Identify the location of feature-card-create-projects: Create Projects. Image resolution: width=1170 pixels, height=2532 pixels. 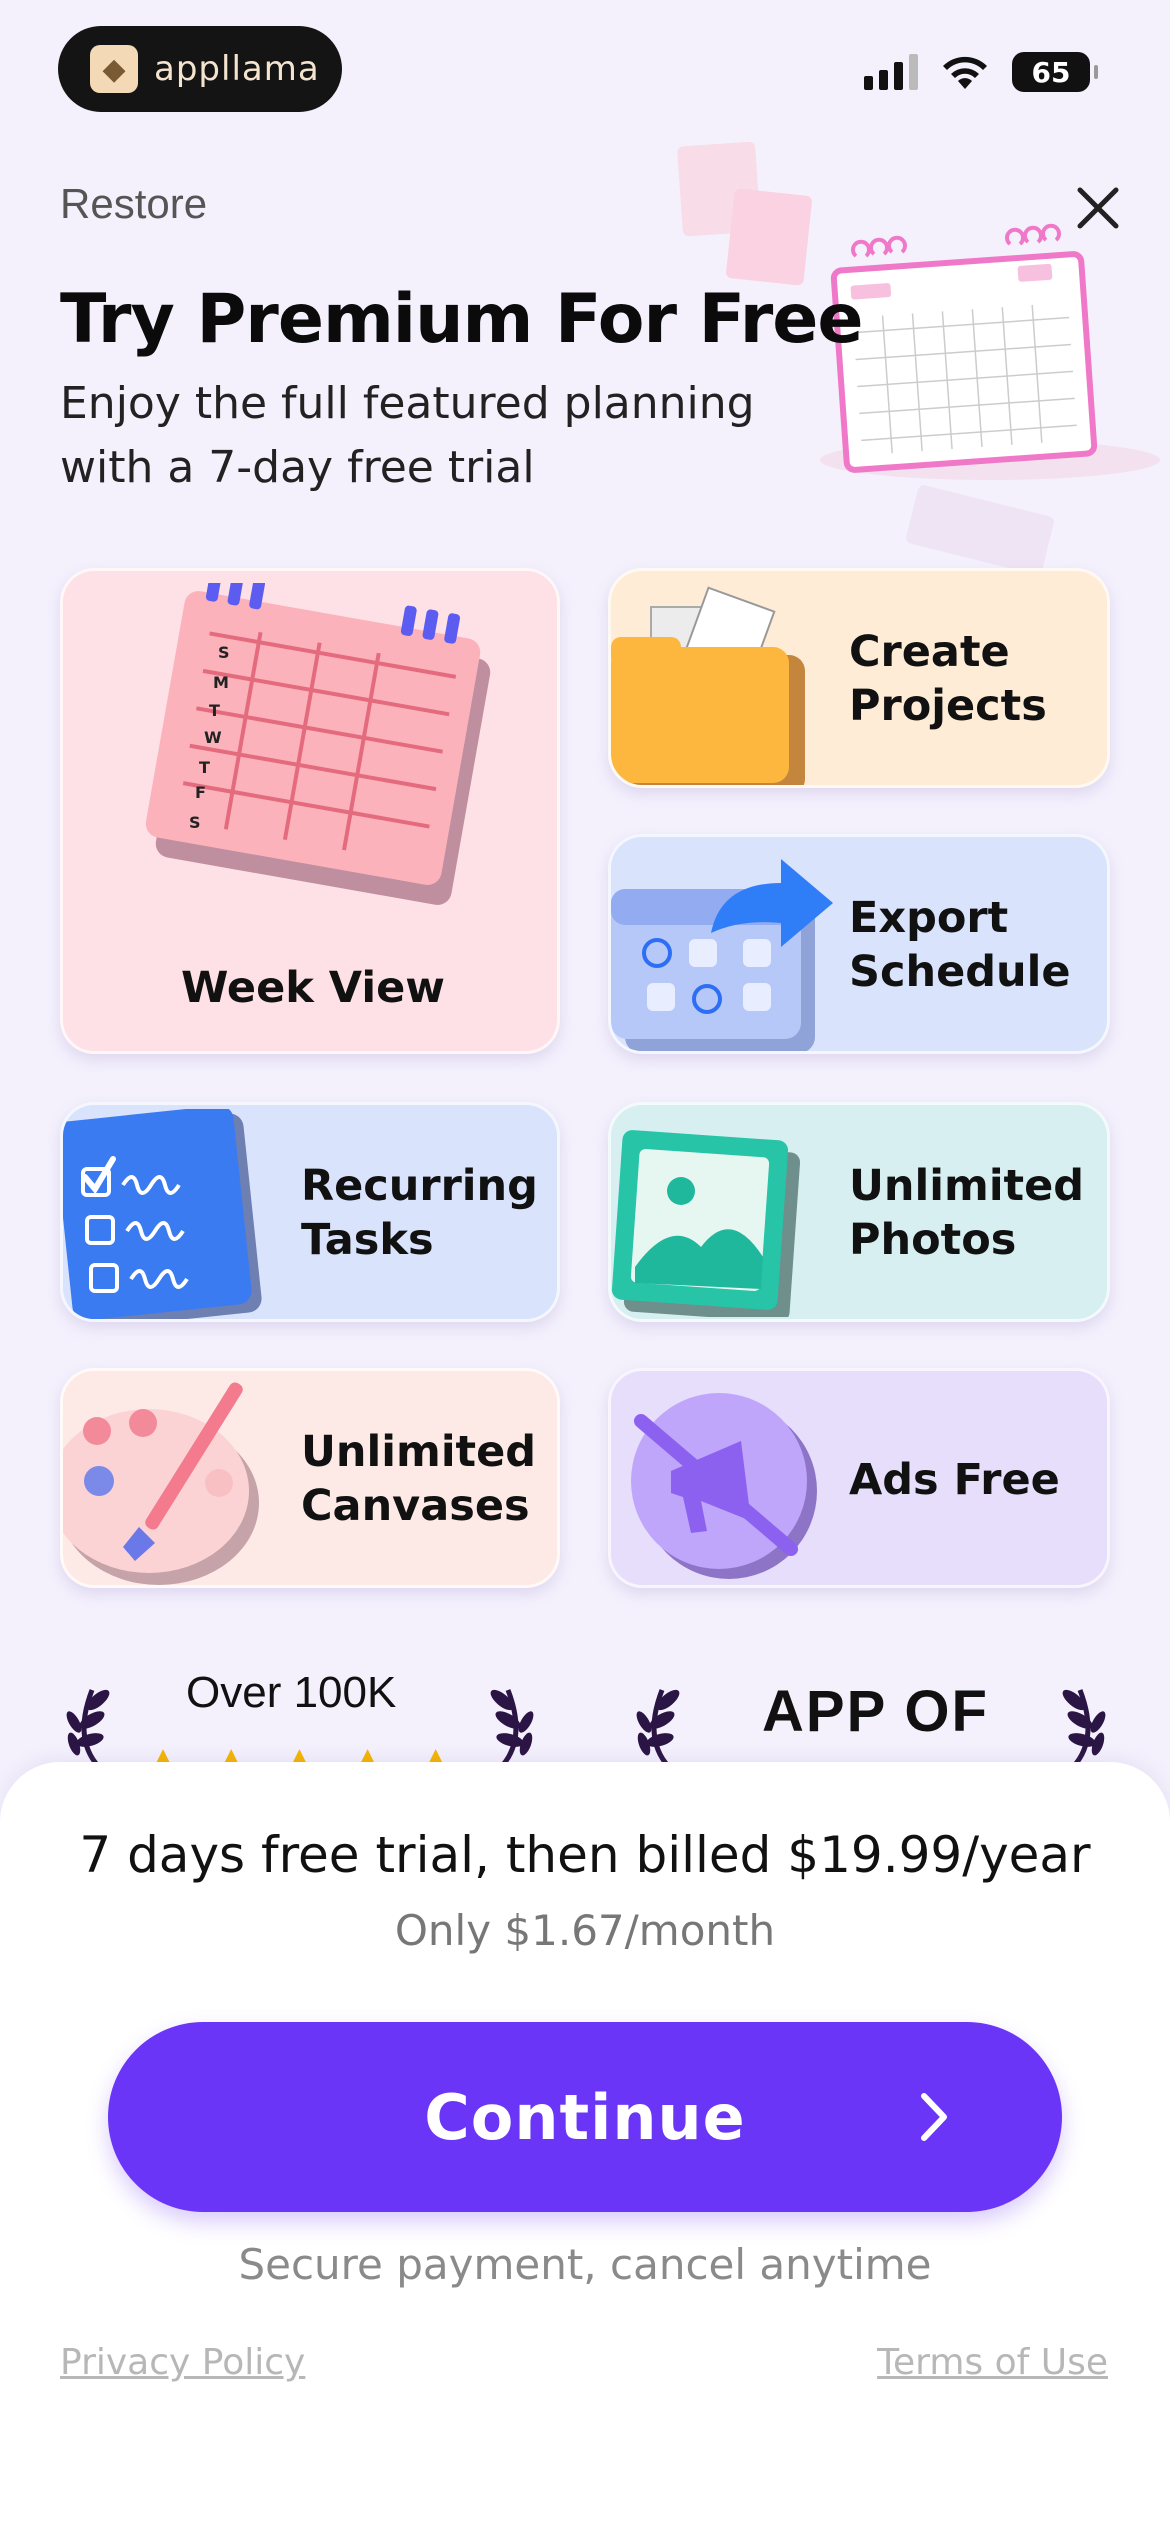
(859, 678).